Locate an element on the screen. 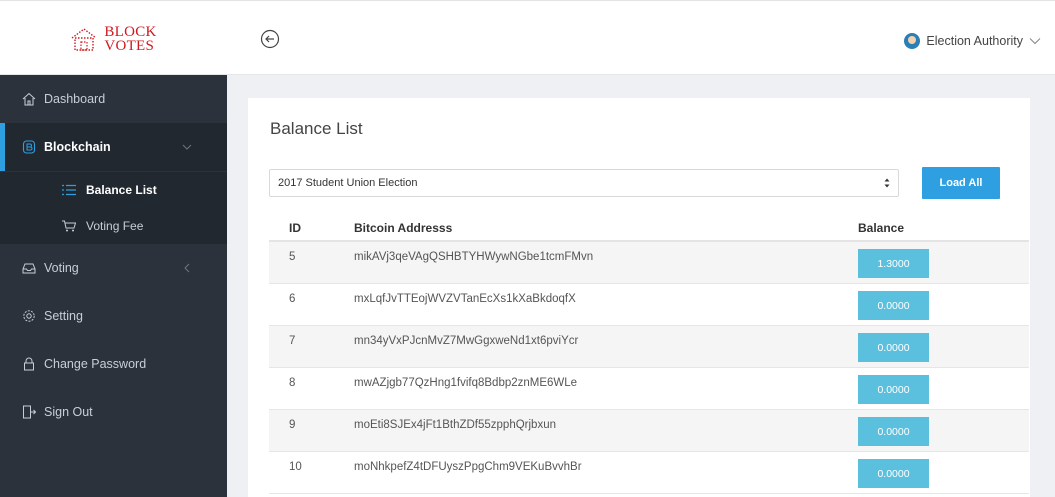 This screenshot has width=1055, height=497. lock-icon is located at coordinates (29, 364).